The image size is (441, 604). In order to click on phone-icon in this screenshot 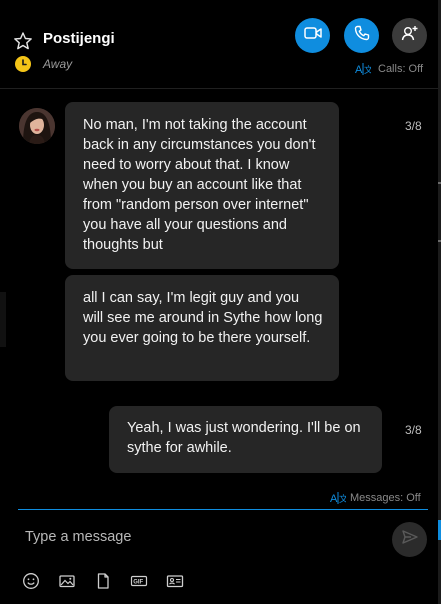, I will do `click(362, 35)`.